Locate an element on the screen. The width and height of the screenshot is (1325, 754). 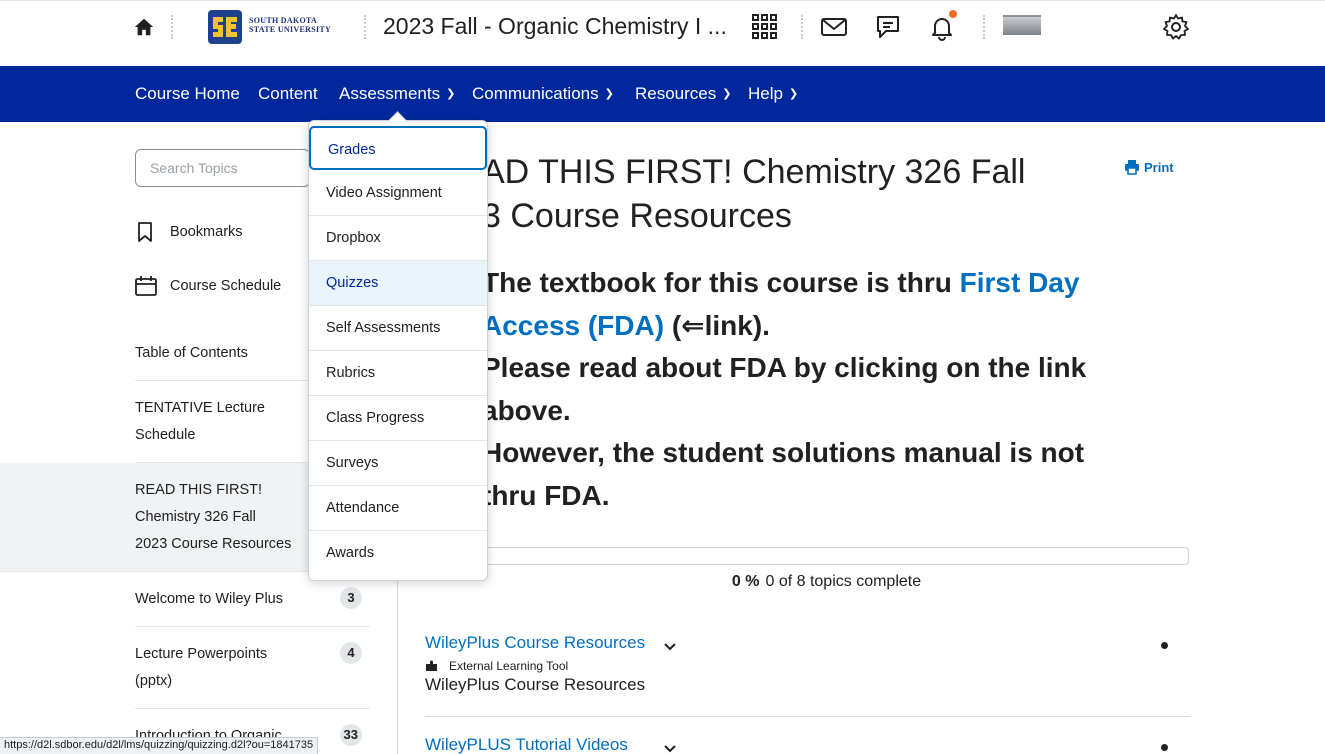
topic-type: External Learning Tool is located at coordinates (807, 666).